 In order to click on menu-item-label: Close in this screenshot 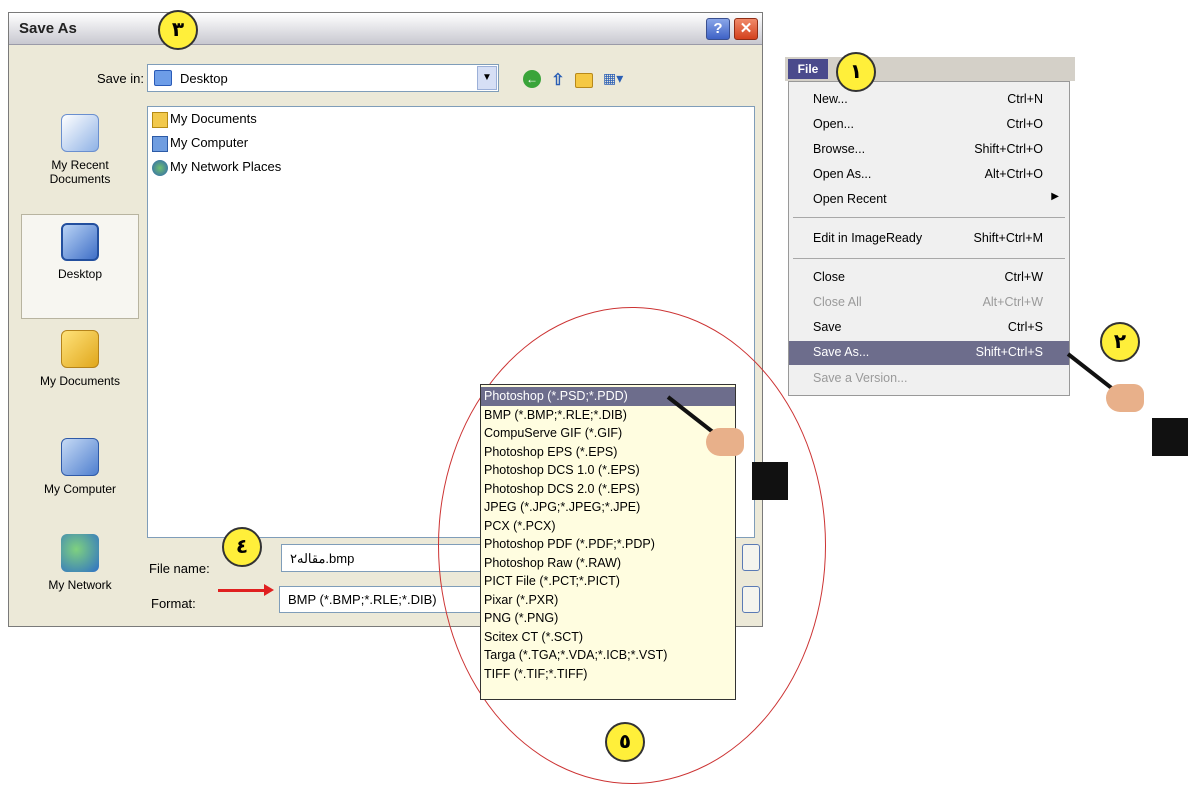, I will do `click(829, 277)`.